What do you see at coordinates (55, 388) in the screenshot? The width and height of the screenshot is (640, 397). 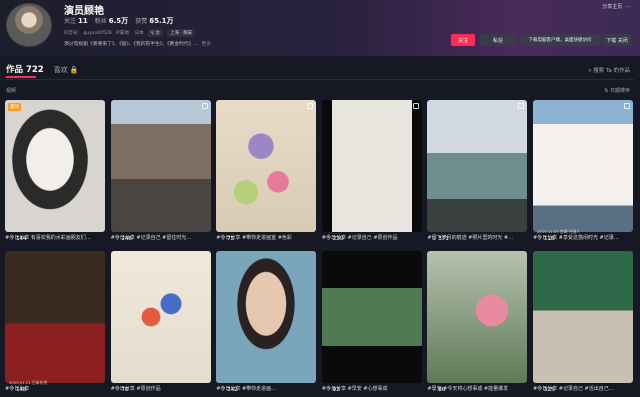 I see `video-caption: #今日分享` at bounding box center [55, 388].